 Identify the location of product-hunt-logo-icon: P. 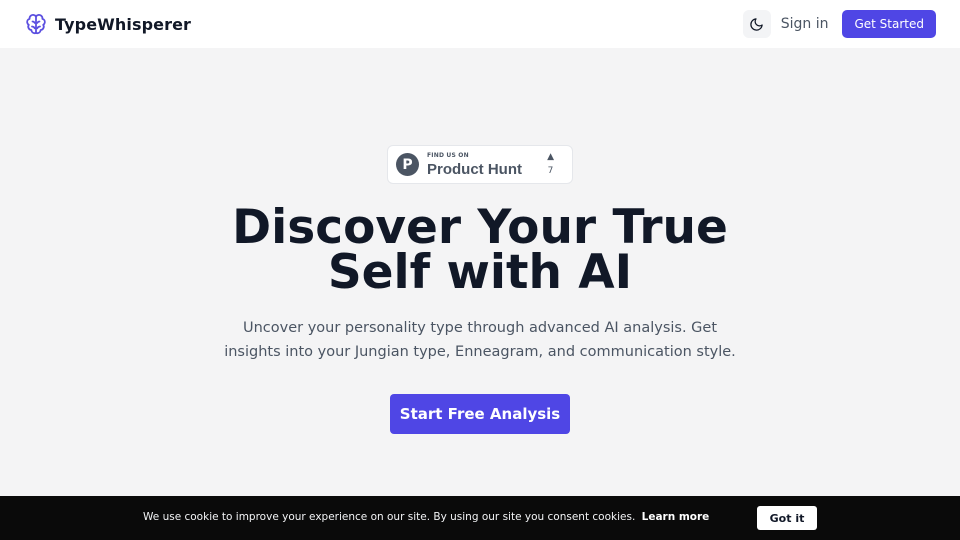
(407, 164).